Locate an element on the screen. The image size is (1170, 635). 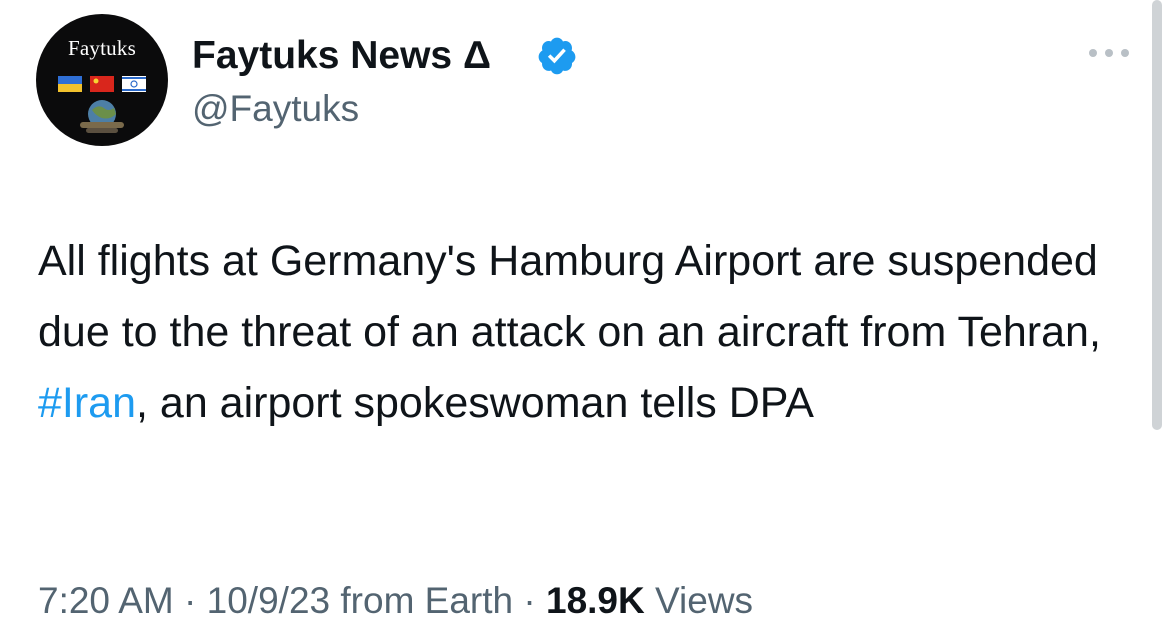
hashtag-link: #Iran is located at coordinates (87, 403).